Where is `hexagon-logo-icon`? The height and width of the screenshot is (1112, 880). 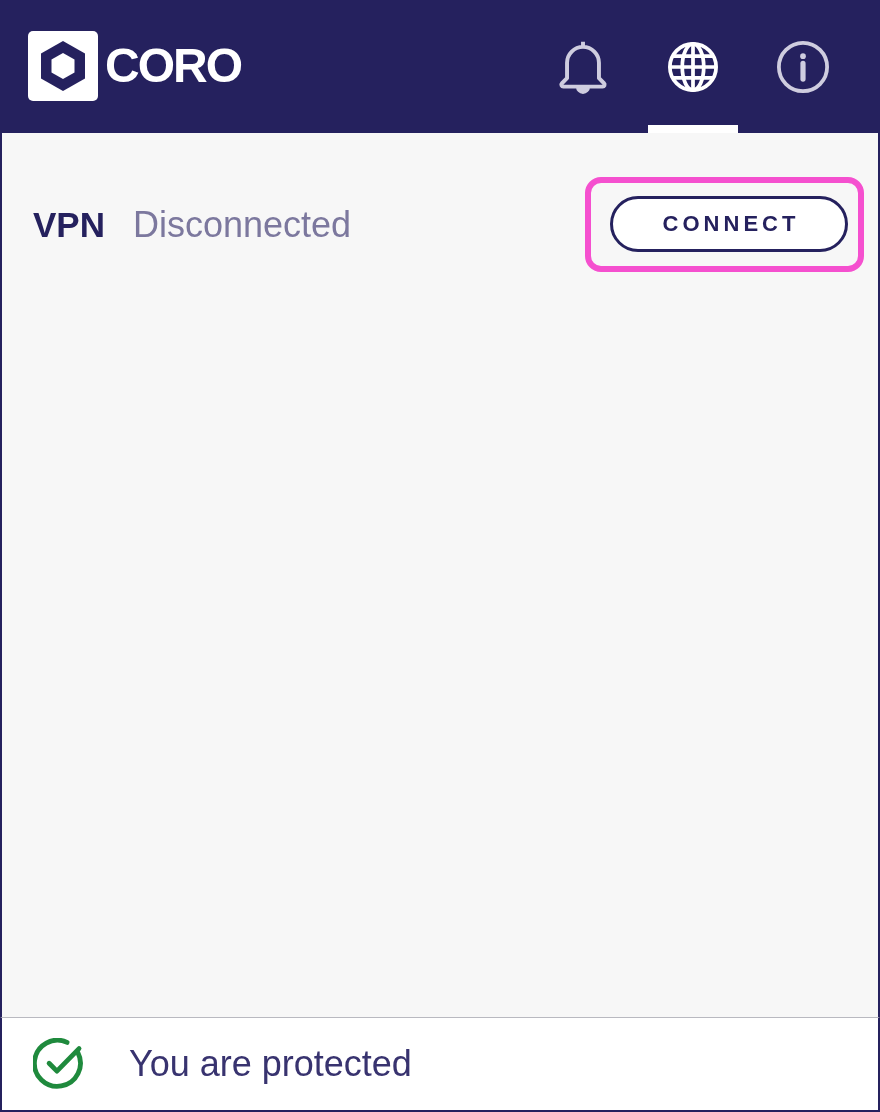
hexagon-logo-icon is located at coordinates (63, 65).